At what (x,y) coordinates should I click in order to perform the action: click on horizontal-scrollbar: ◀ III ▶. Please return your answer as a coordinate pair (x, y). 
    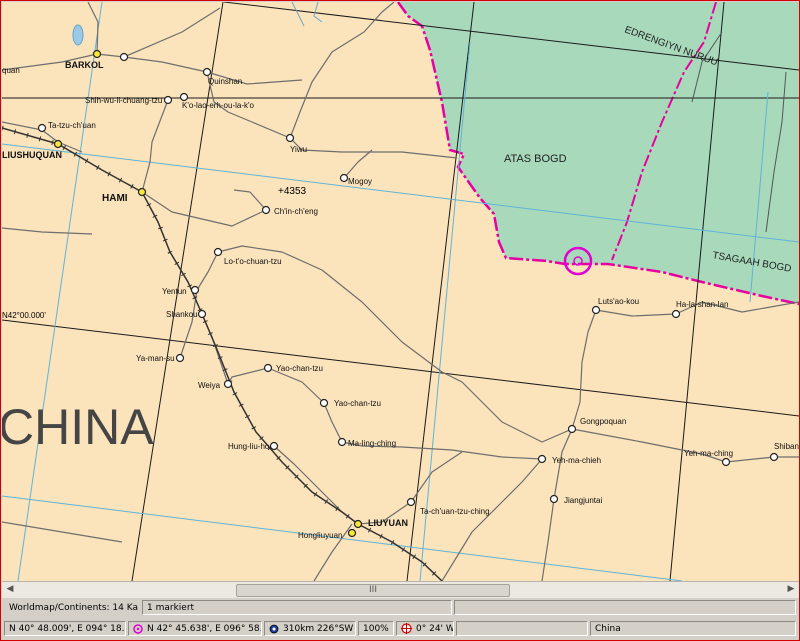
    Looking at the image, I should click on (400, 589).